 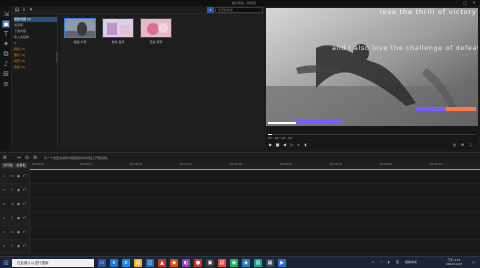 I want to click on app-teal-icon: ▥, so click(x=258, y=263).